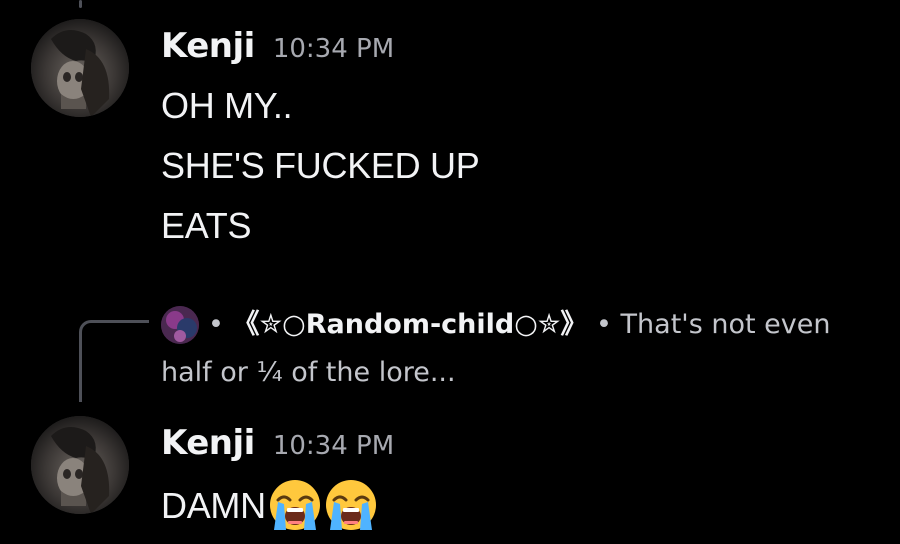 Image resolution: width=900 pixels, height=544 pixels. I want to click on reply-avatar, so click(180, 325).